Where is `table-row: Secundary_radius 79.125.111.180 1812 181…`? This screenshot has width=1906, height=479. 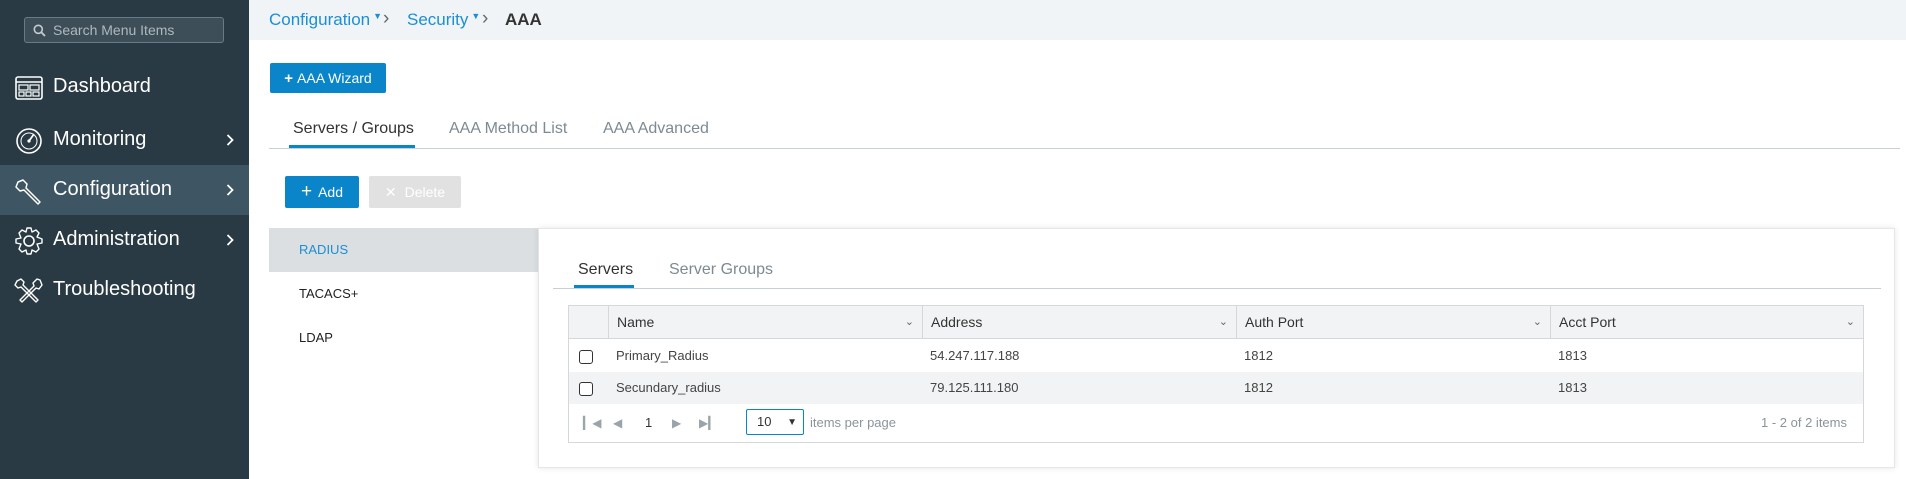
table-row: Secundary_radius 79.125.111.180 1812 181… is located at coordinates (1216, 388).